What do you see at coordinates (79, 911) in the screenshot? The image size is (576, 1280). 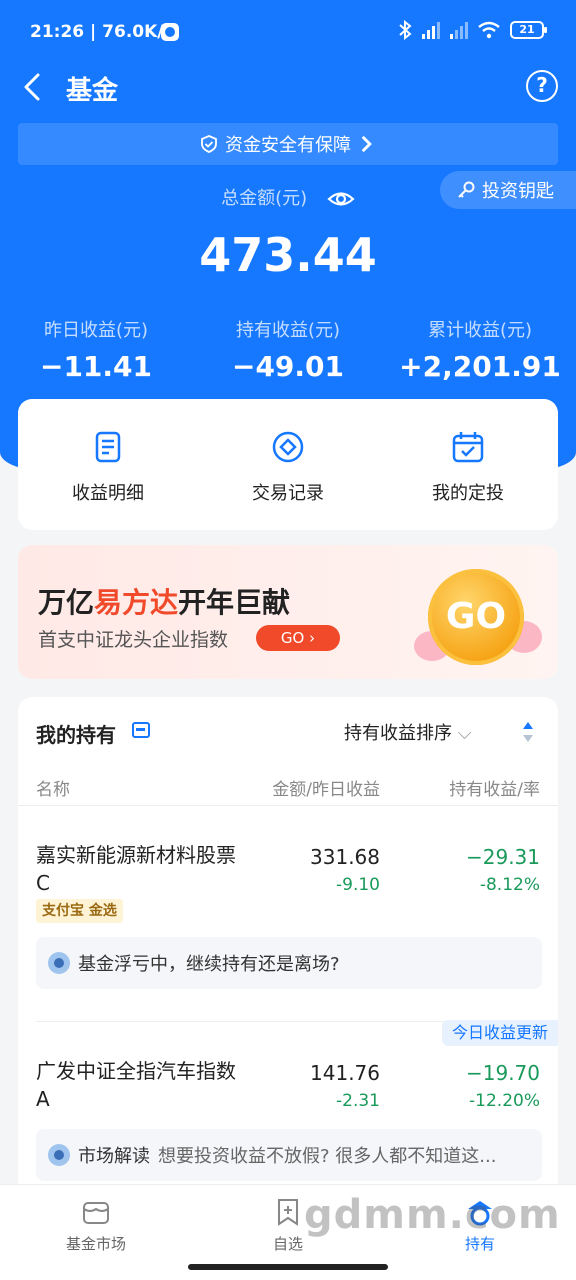 I see `alipay-selected-badge: 支付宝 金选` at bounding box center [79, 911].